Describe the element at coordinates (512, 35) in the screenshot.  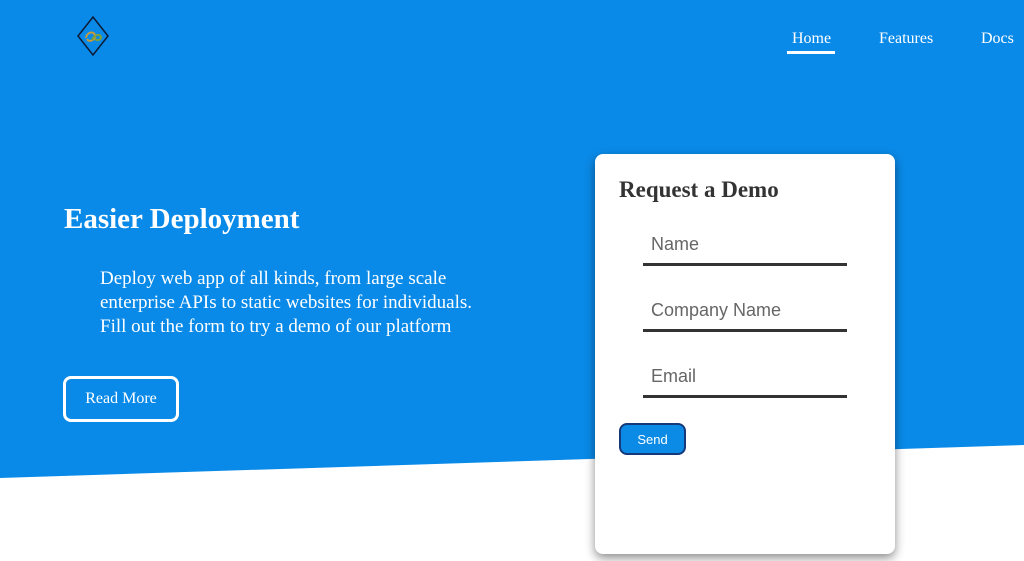
I see `top-nav: Home Features Docs` at that location.